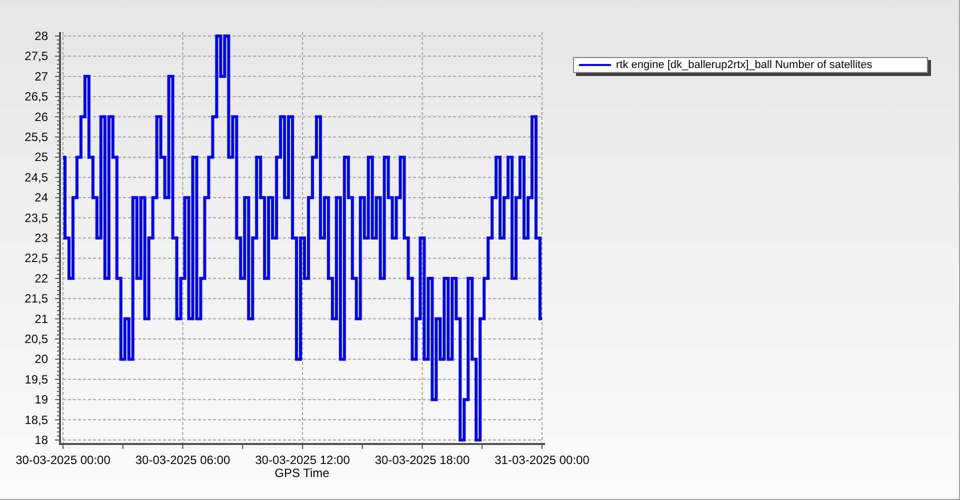  Describe the element at coordinates (41, 319) in the screenshot. I see `y-tick-label: 21` at that location.